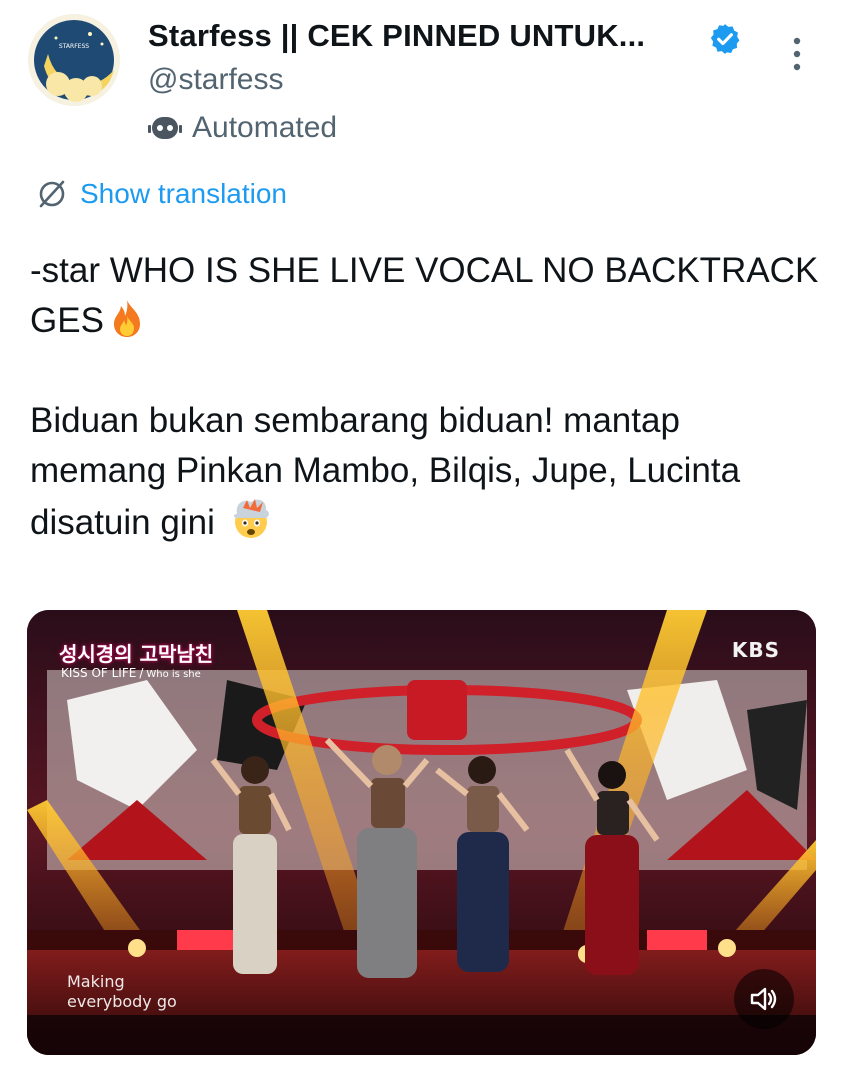 The image size is (842, 1080). What do you see at coordinates (173, 674) in the screenshot?
I see `song-name: Who is she` at bounding box center [173, 674].